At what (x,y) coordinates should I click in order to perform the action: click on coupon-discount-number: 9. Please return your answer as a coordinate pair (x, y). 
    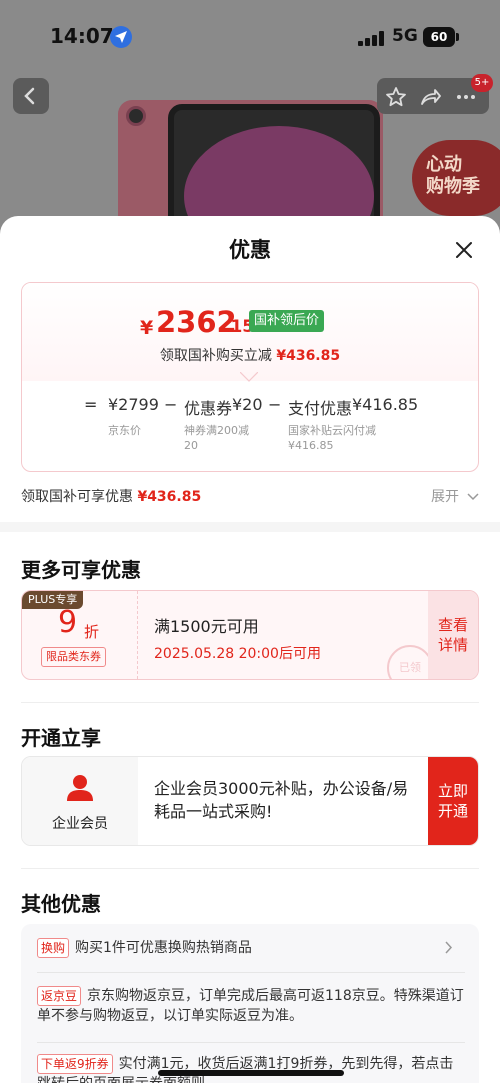
    Looking at the image, I should click on (68, 622).